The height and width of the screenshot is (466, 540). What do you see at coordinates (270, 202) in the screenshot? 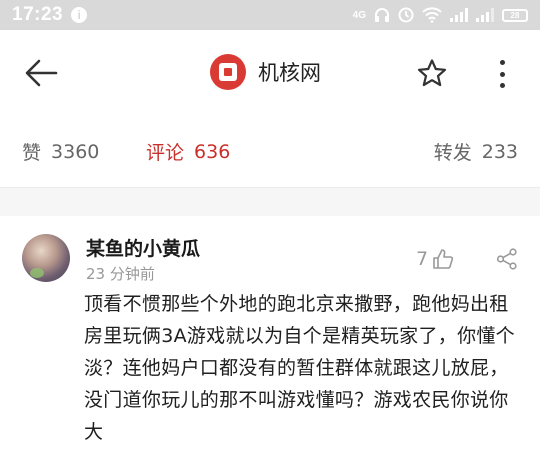
I see `section-divider` at bounding box center [270, 202].